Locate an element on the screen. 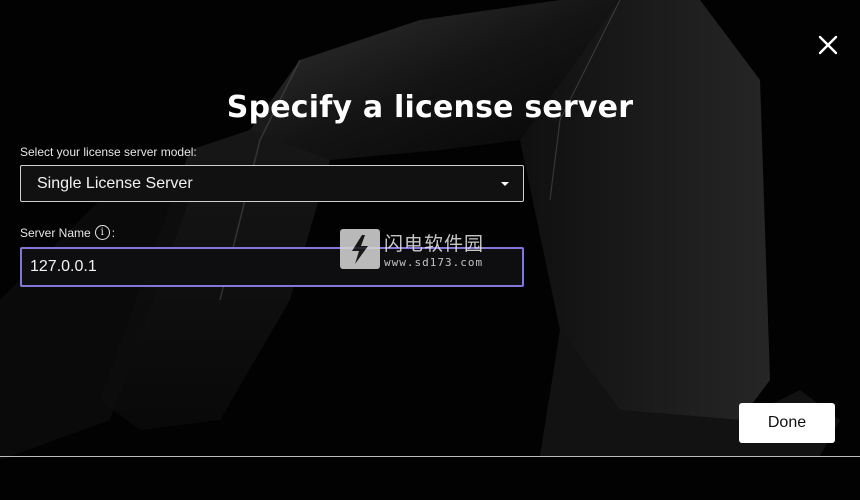 This screenshot has width=860, height=500. dialog-title: Specify a license server is located at coordinates (430, 107).